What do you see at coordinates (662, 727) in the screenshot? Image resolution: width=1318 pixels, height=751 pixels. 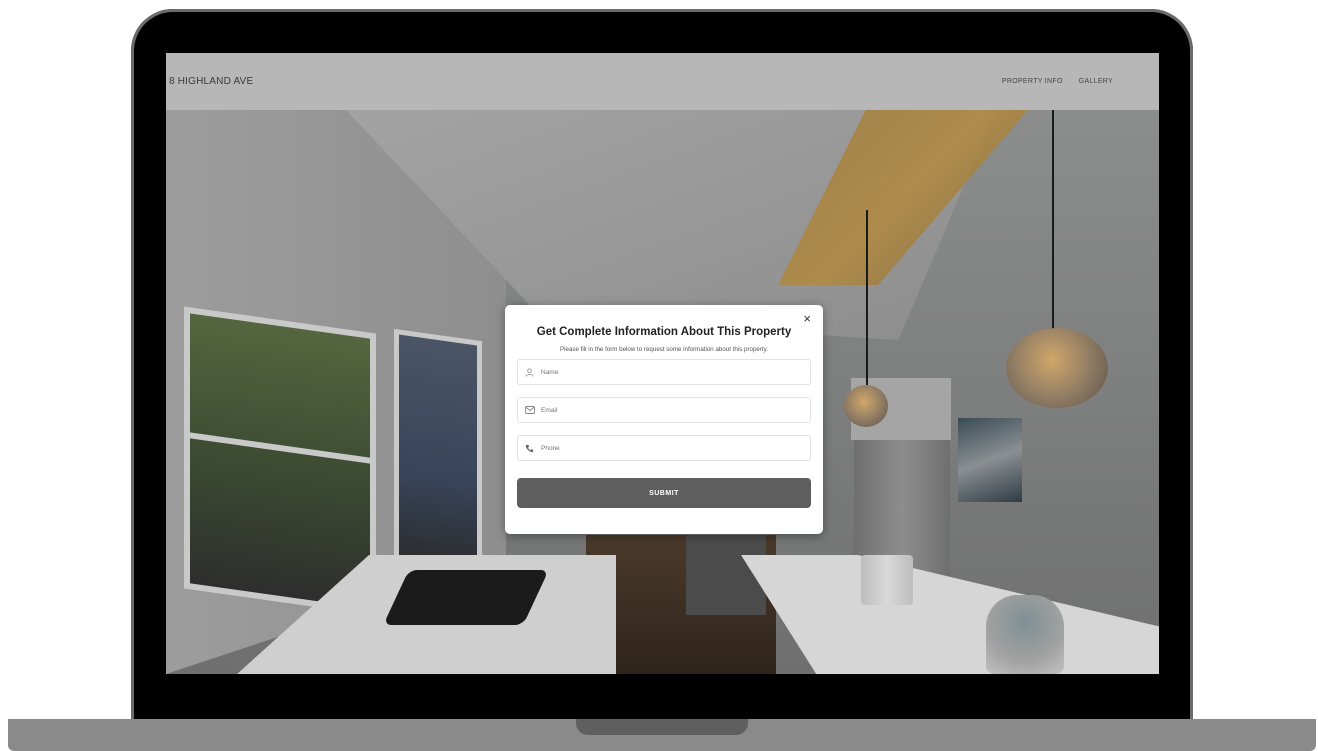 I see `laptop-notch` at bounding box center [662, 727].